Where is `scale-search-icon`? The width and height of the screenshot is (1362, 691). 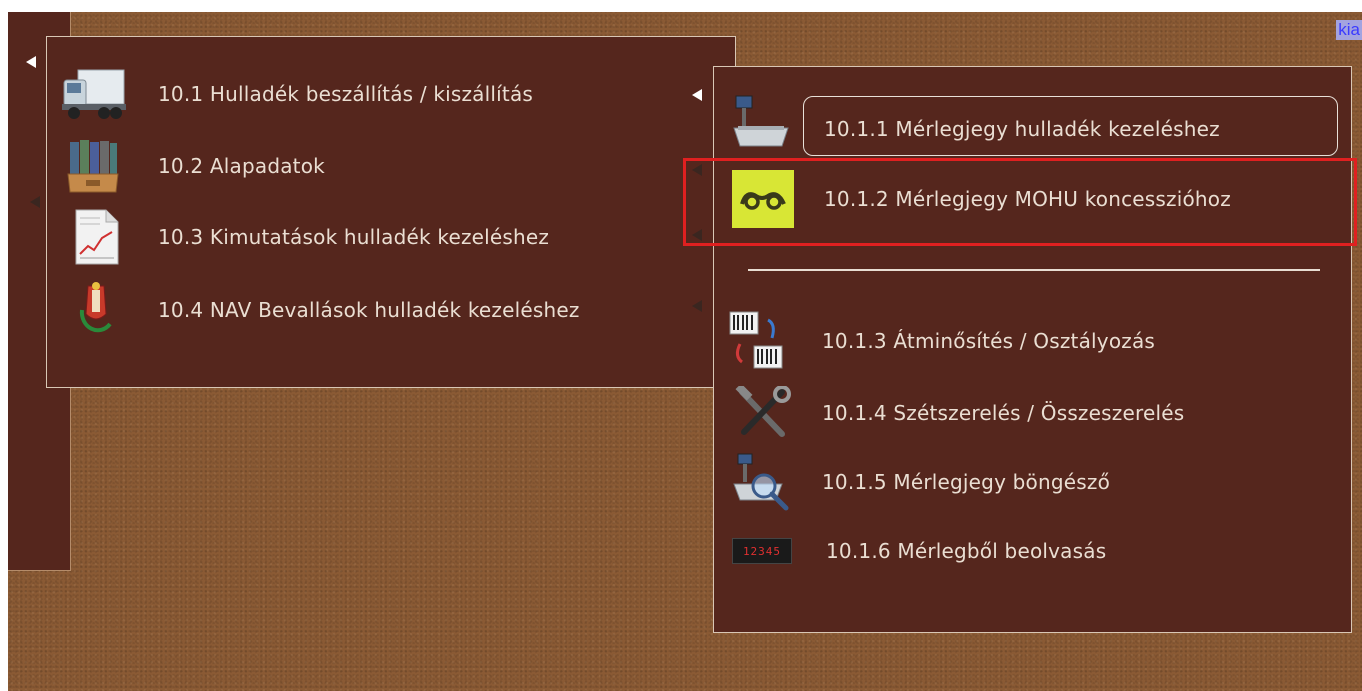
scale-search-icon is located at coordinates (761, 482).